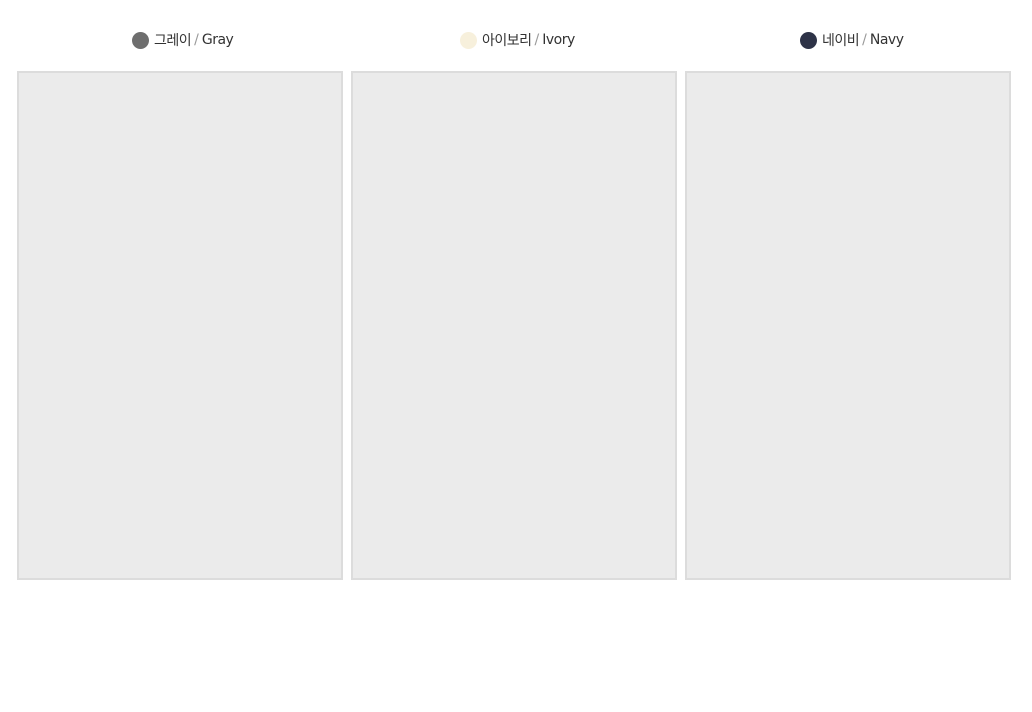 The image size is (1032, 712). Describe the element at coordinates (808, 40) in the screenshot. I see `navy-swatch-icon` at that location.